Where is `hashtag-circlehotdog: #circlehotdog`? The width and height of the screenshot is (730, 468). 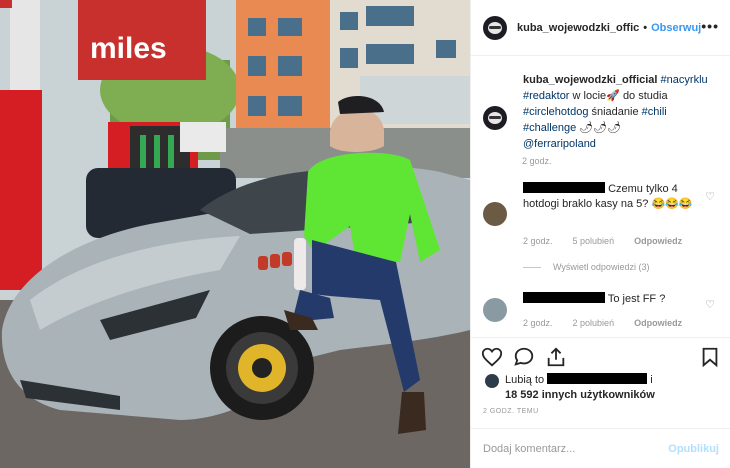 hashtag-circlehotdog: #circlehotdog is located at coordinates (555, 112).